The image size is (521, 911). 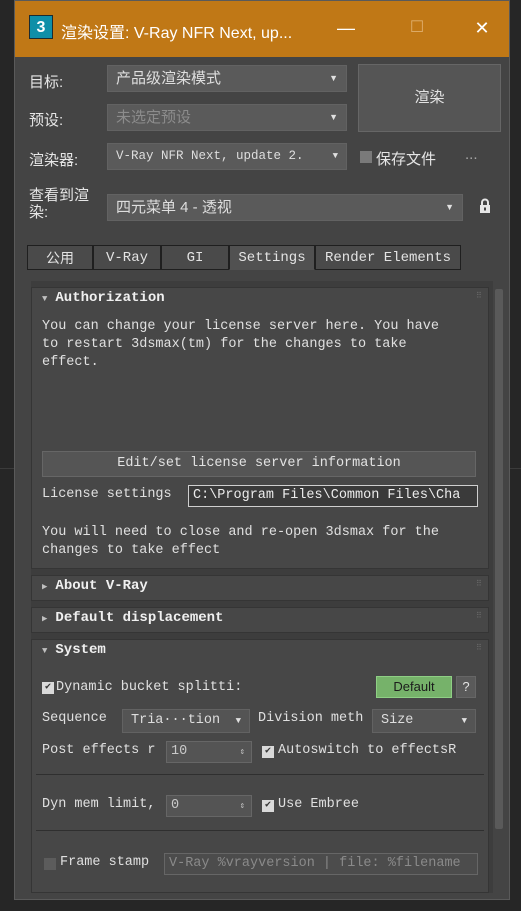 I want to click on preset-value: 未选定预设, so click(x=154, y=117).